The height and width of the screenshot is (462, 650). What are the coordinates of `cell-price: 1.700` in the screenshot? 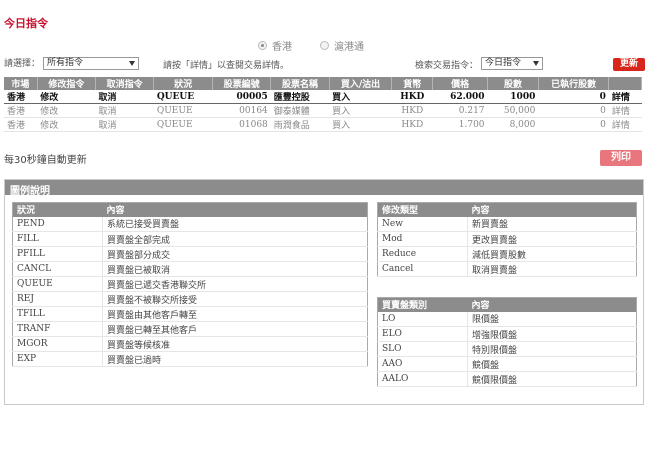 It's located at (460, 124).